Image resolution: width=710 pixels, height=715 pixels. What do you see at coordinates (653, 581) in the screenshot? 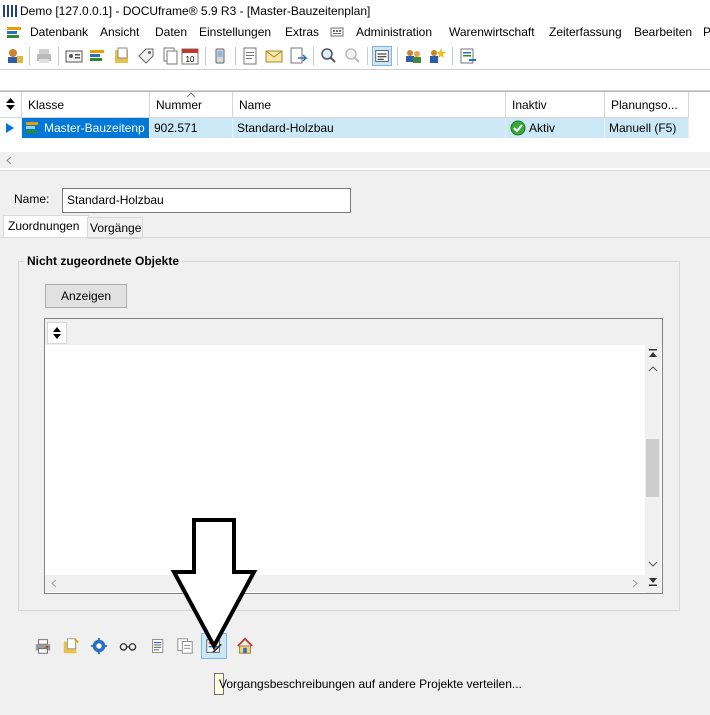
I see `scroll-to-bottom-icon` at bounding box center [653, 581].